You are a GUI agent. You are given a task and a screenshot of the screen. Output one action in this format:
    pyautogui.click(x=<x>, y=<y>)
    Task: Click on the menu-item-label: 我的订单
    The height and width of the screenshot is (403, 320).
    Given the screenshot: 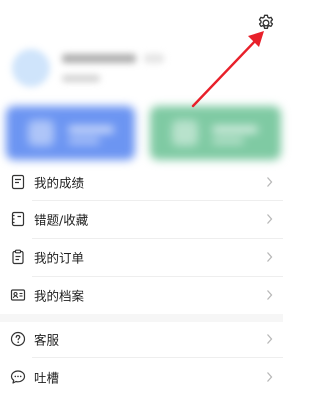 What is the action you would take?
    pyautogui.click(x=59, y=258)
    